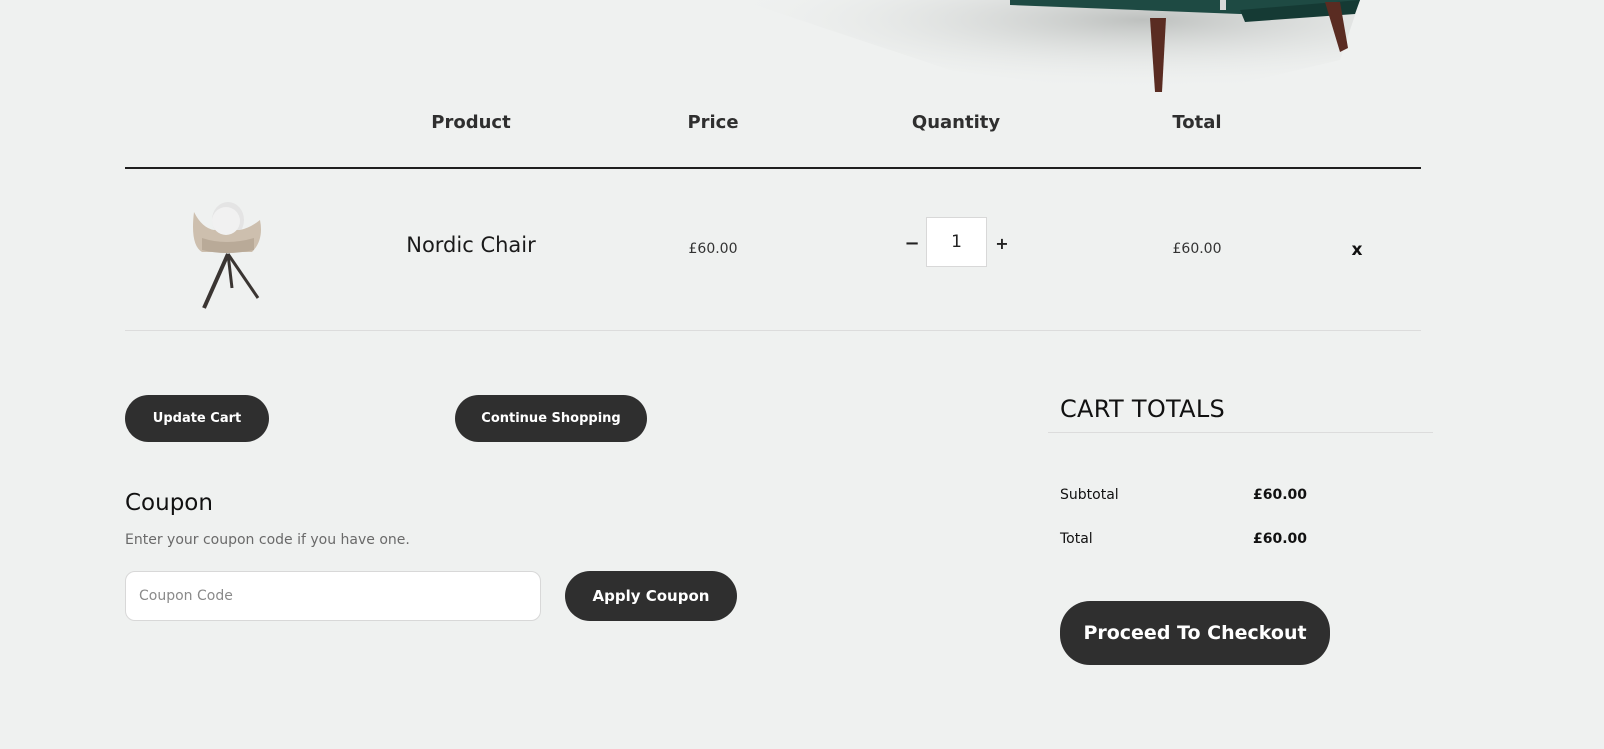 This screenshot has width=1604, height=749. Describe the element at coordinates (713, 122) in the screenshot. I see `header-price: Price` at that location.